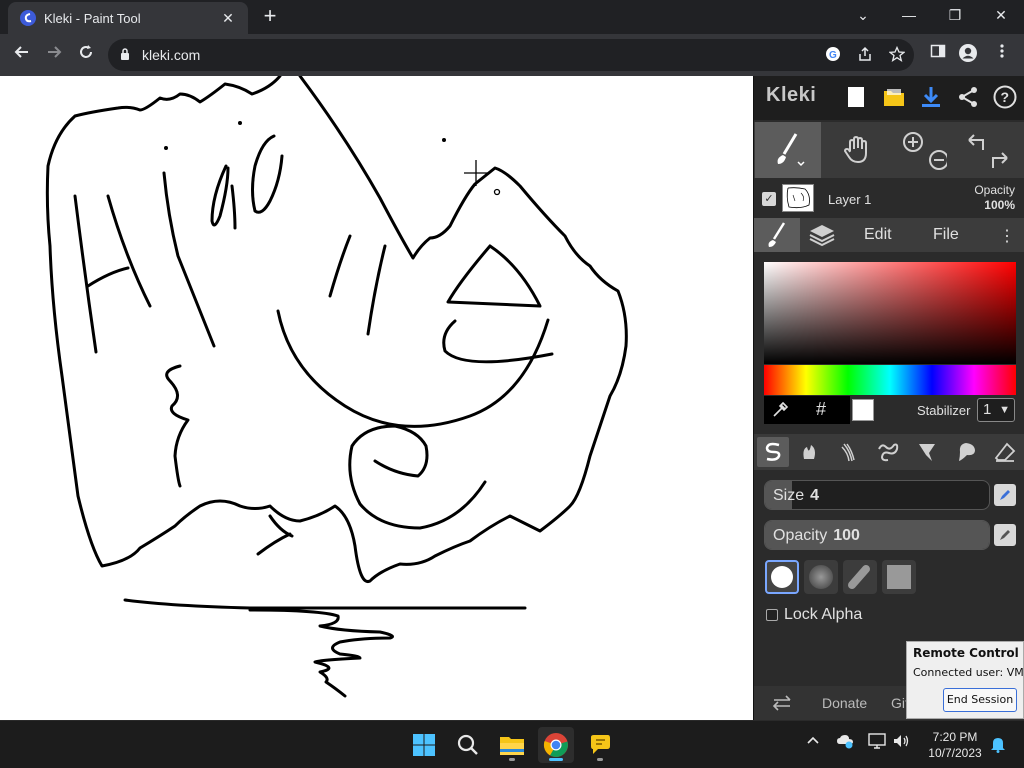 This screenshot has height=768, width=1024. Describe the element at coordinates (890, 313) in the screenshot. I see `color-saturation-picker` at that location.